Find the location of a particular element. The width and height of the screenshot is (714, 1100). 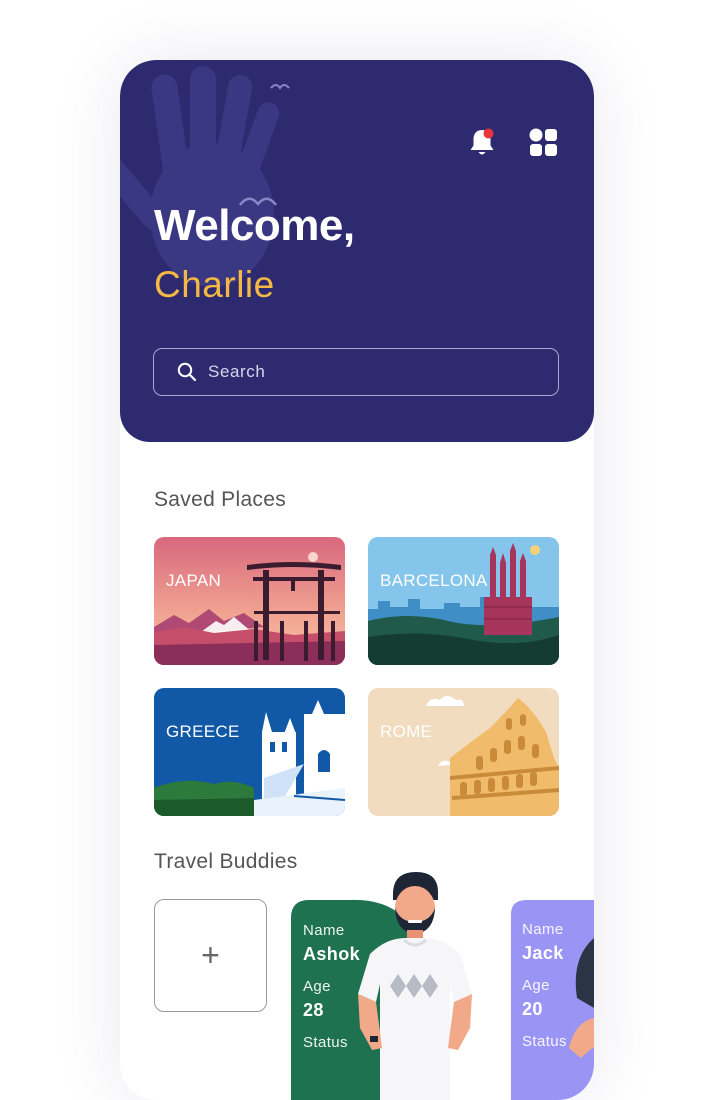

greece-illustration is located at coordinates (249, 752).